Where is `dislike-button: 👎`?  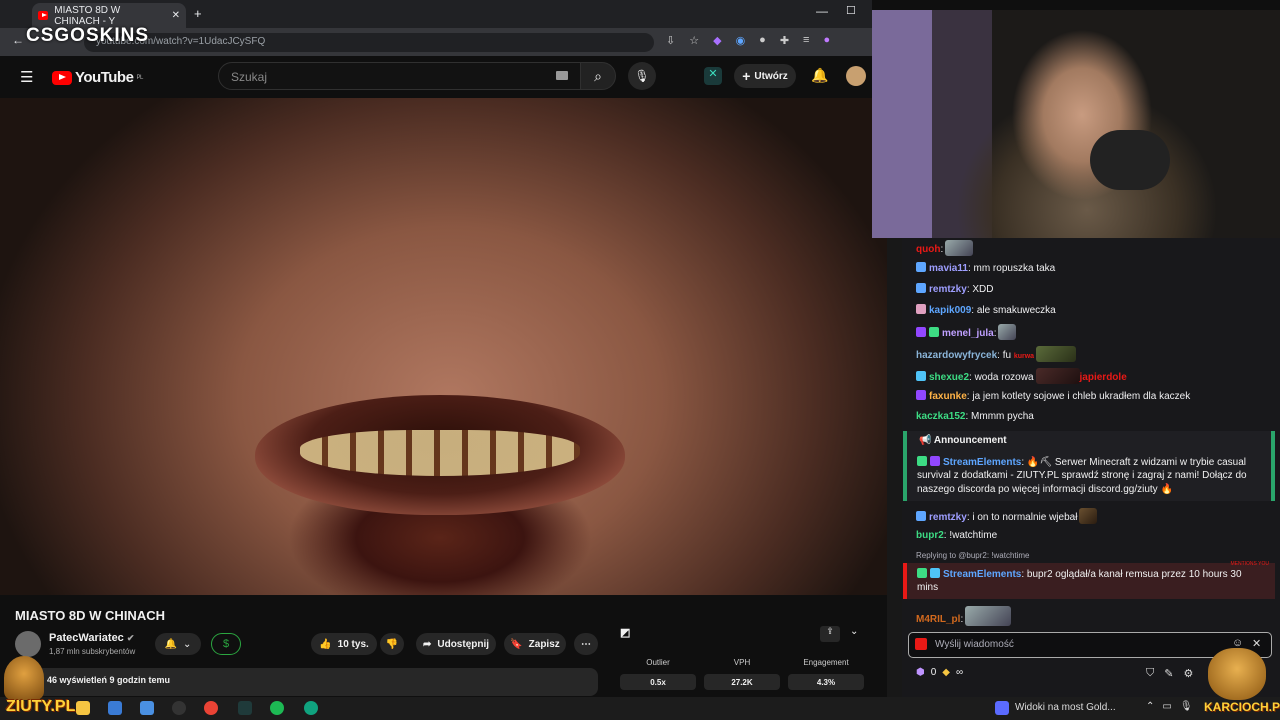
dislike-button: 👎 is located at coordinates (392, 644).